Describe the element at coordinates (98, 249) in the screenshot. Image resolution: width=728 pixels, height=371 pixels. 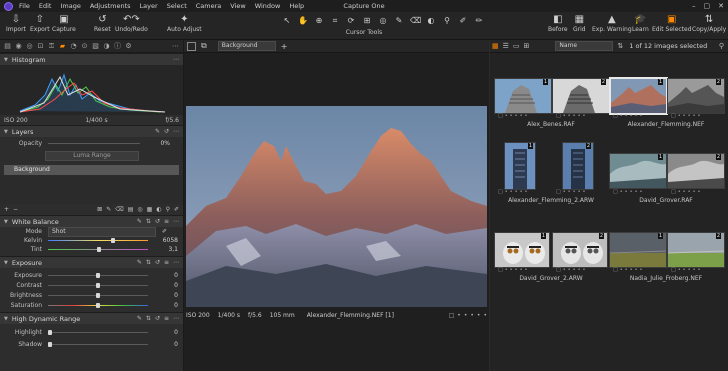
I see `tint-slider` at that location.